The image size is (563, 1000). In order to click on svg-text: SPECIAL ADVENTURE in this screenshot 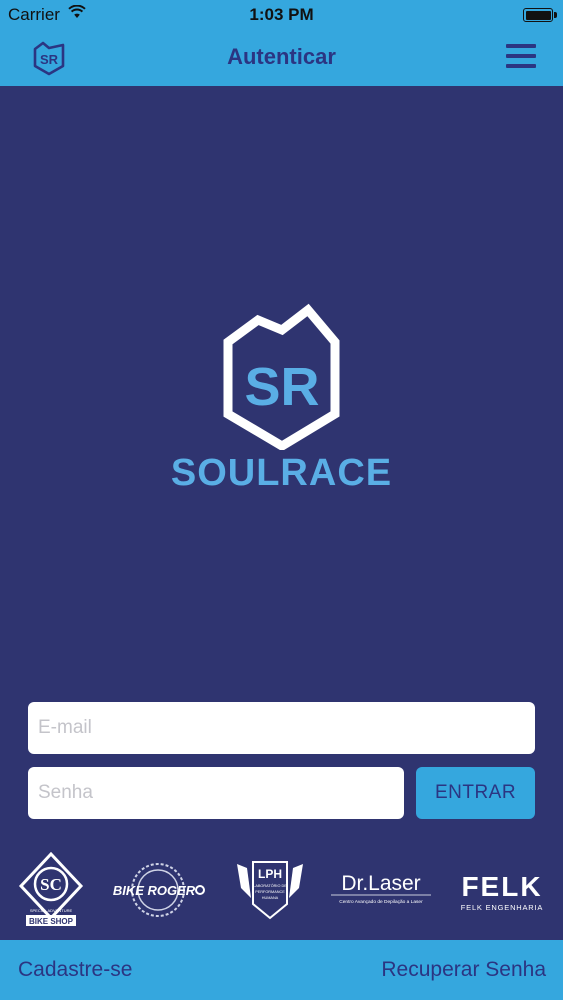, I will do `click(51, 910)`.